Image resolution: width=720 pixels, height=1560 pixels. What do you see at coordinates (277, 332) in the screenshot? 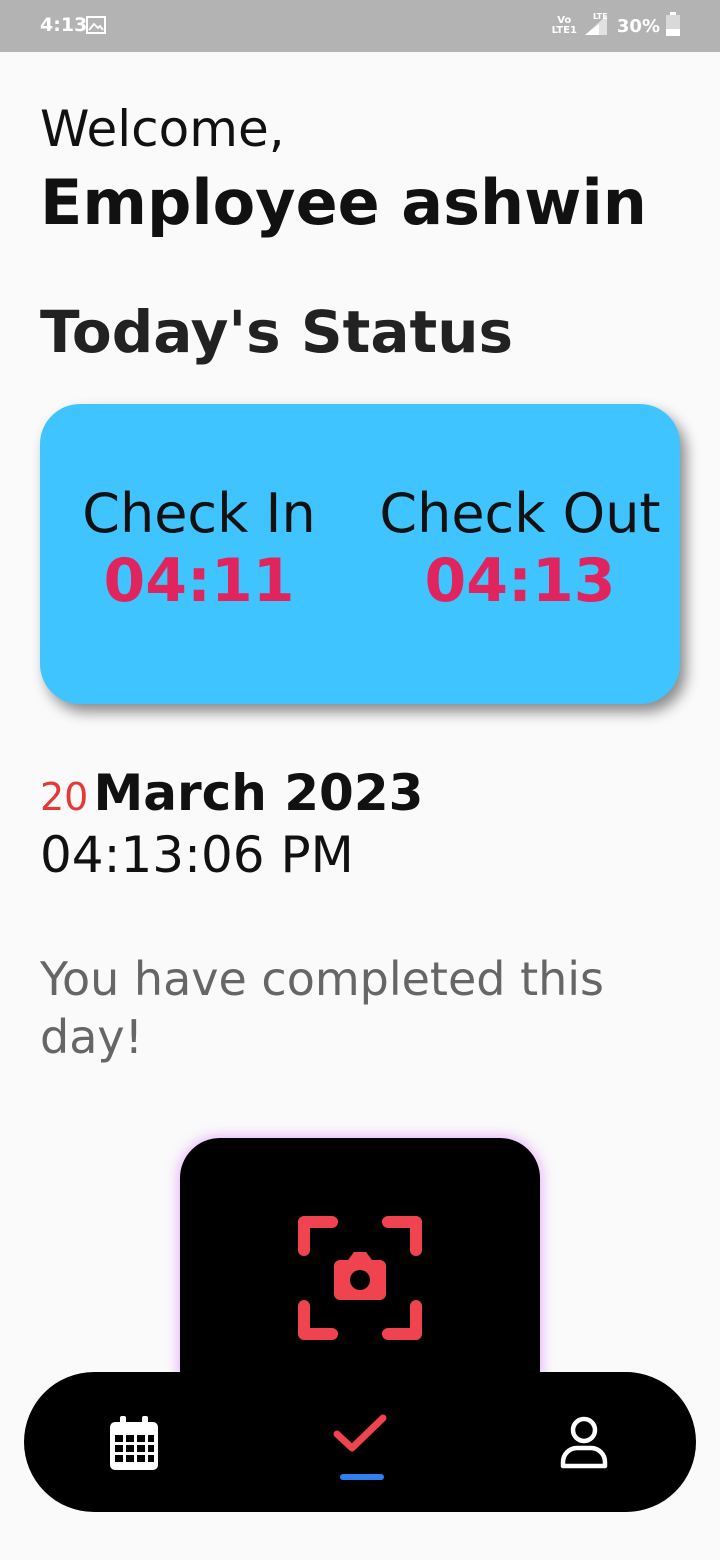
I see `status-title: Today's Status` at bounding box center [277, 332].